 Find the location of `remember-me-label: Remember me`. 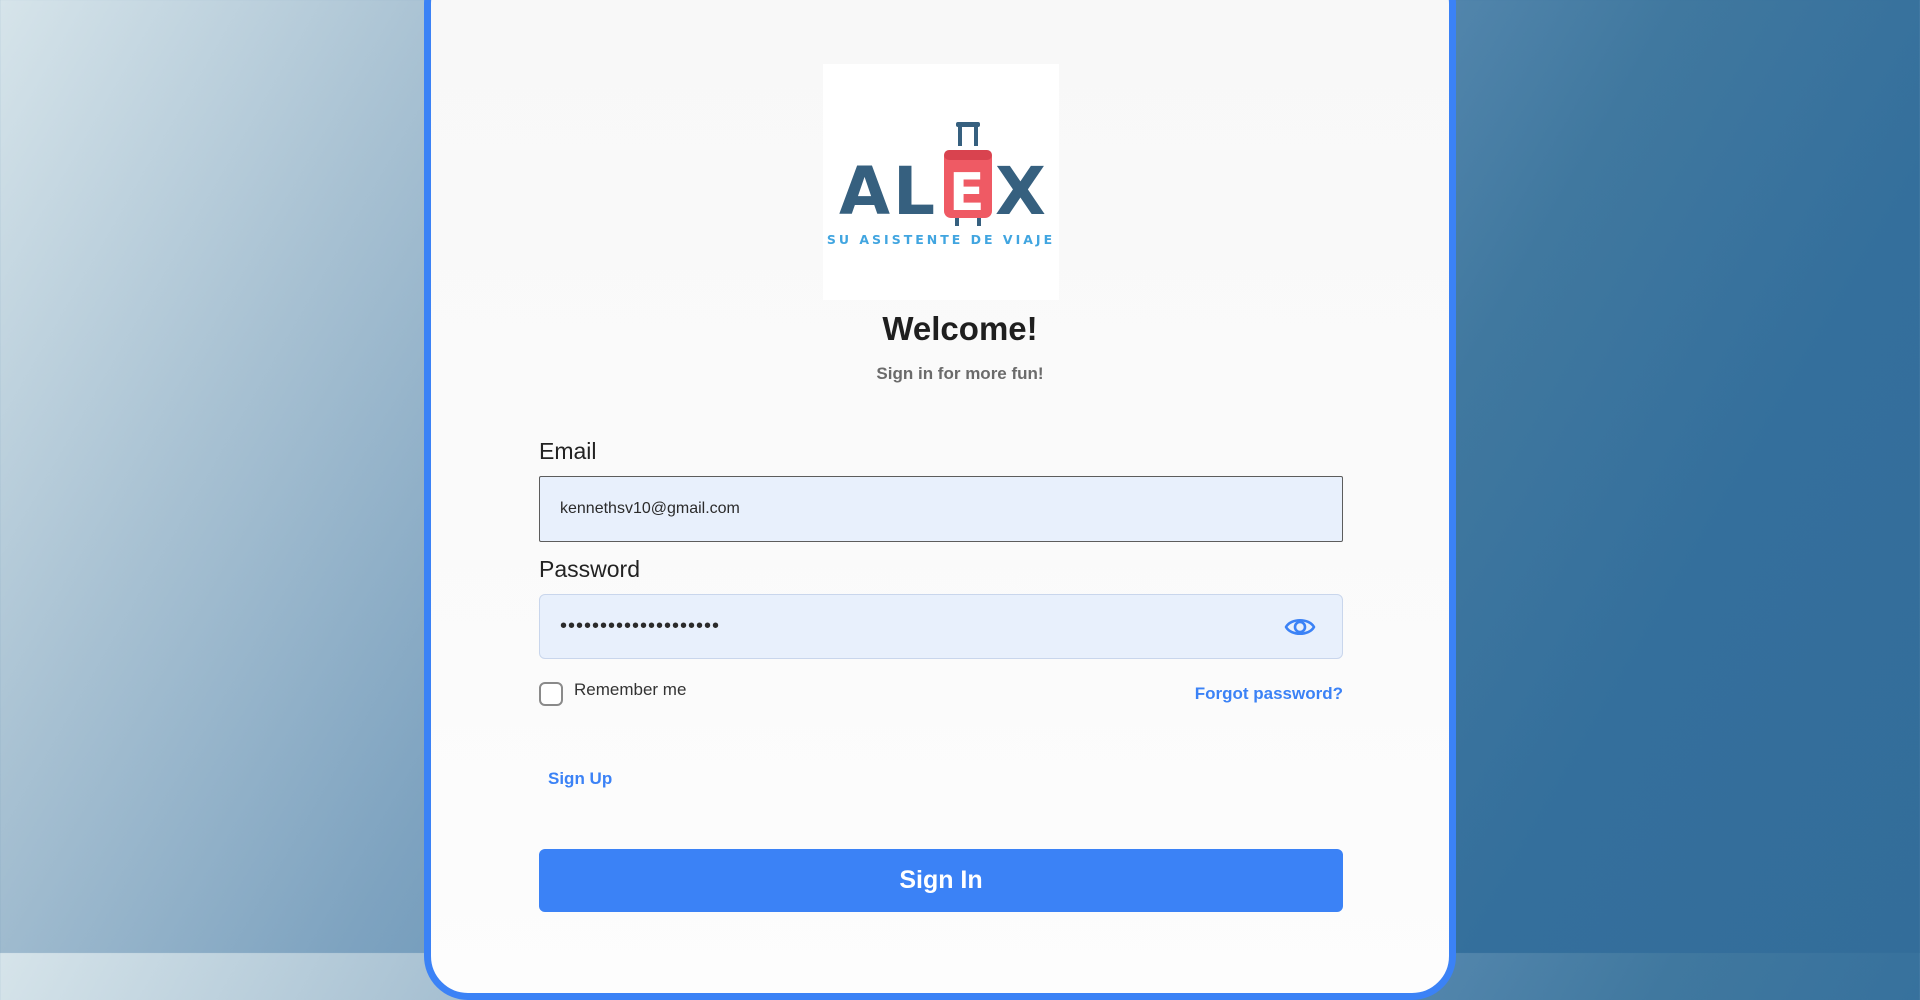

remember-me-label: Remember me is located at coordinates (630, 689).